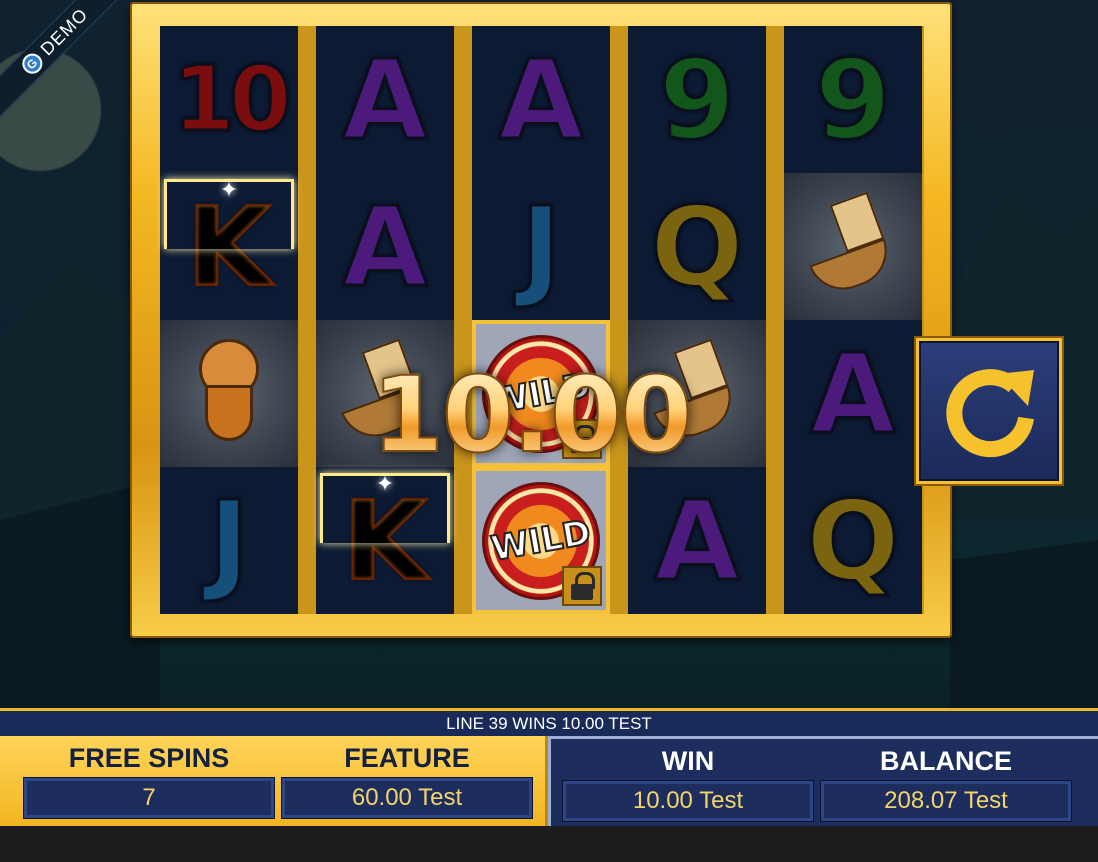 Image resolution: width=1098 pixels, height=862 pixels. What do you see at coordinates (229, 190) in the screenshot?
I see `sparkle-icon: ✦` at bounding box center [229, 190].